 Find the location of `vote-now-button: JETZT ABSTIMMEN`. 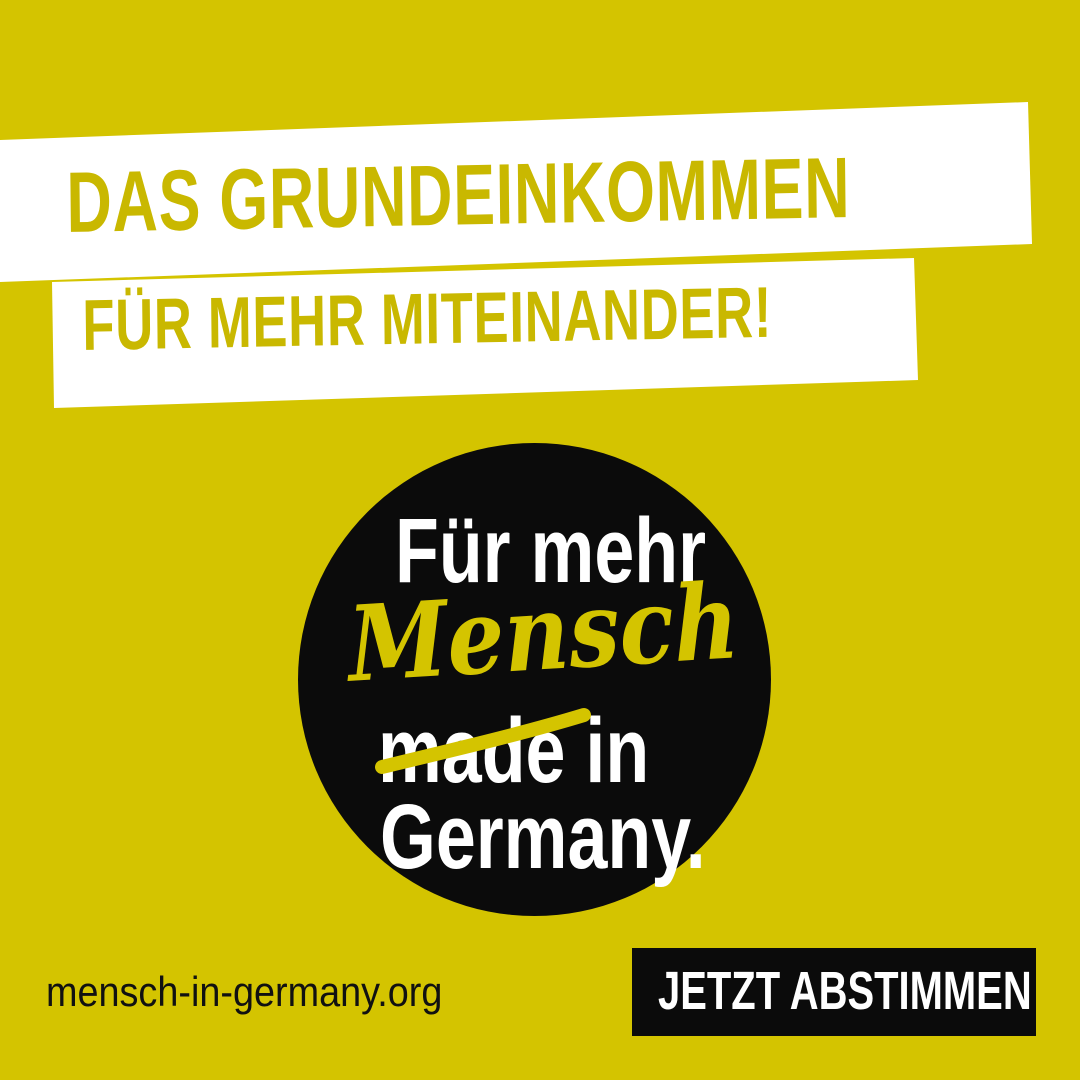

vote-now-button: JETZT ABSTIMMEN is located at coordinates (834, 992).